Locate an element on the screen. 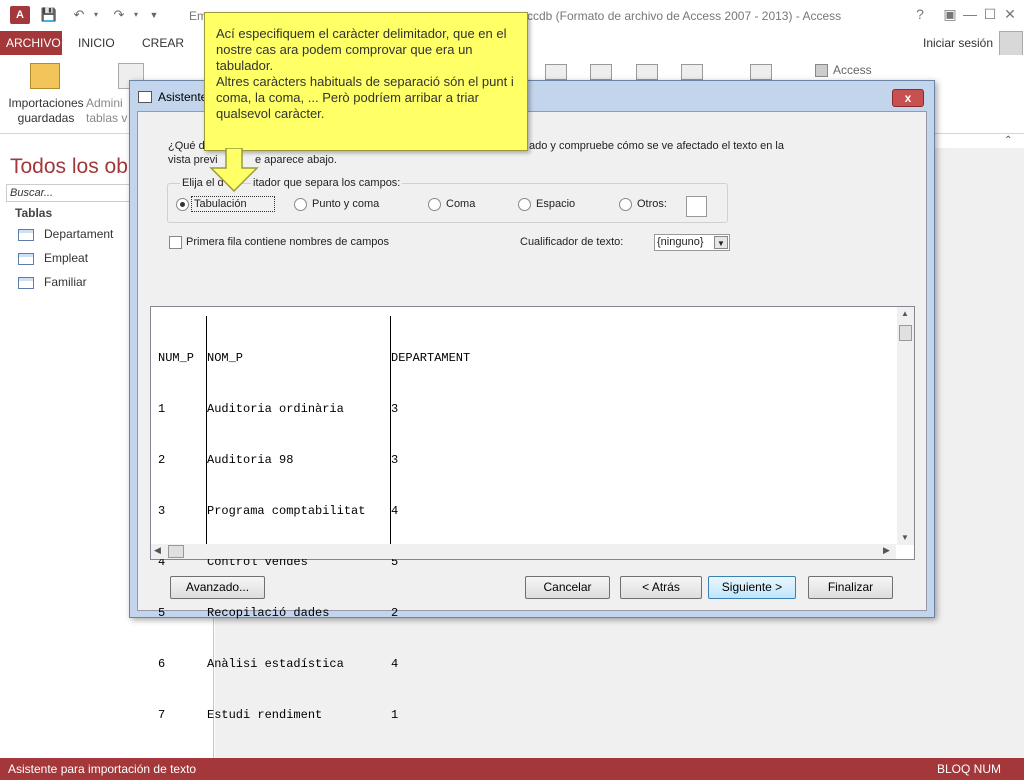 This screenshot has height=780, width=1024. export-excel-icon is located at coordinates (556, 72).